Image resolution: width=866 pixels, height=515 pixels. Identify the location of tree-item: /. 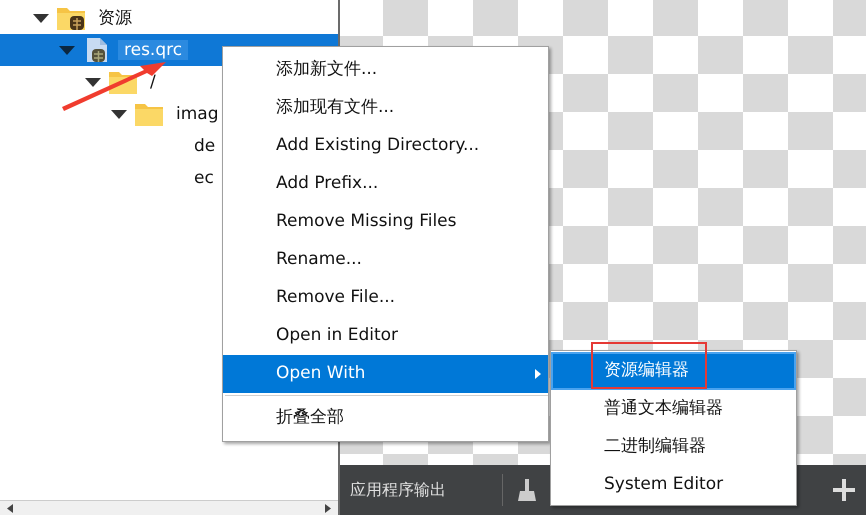
(153, 82).